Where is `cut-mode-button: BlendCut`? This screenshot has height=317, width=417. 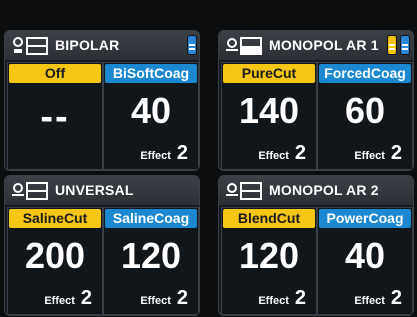 cut-mode-button: BlendCut is located at coordinates (269, 218).